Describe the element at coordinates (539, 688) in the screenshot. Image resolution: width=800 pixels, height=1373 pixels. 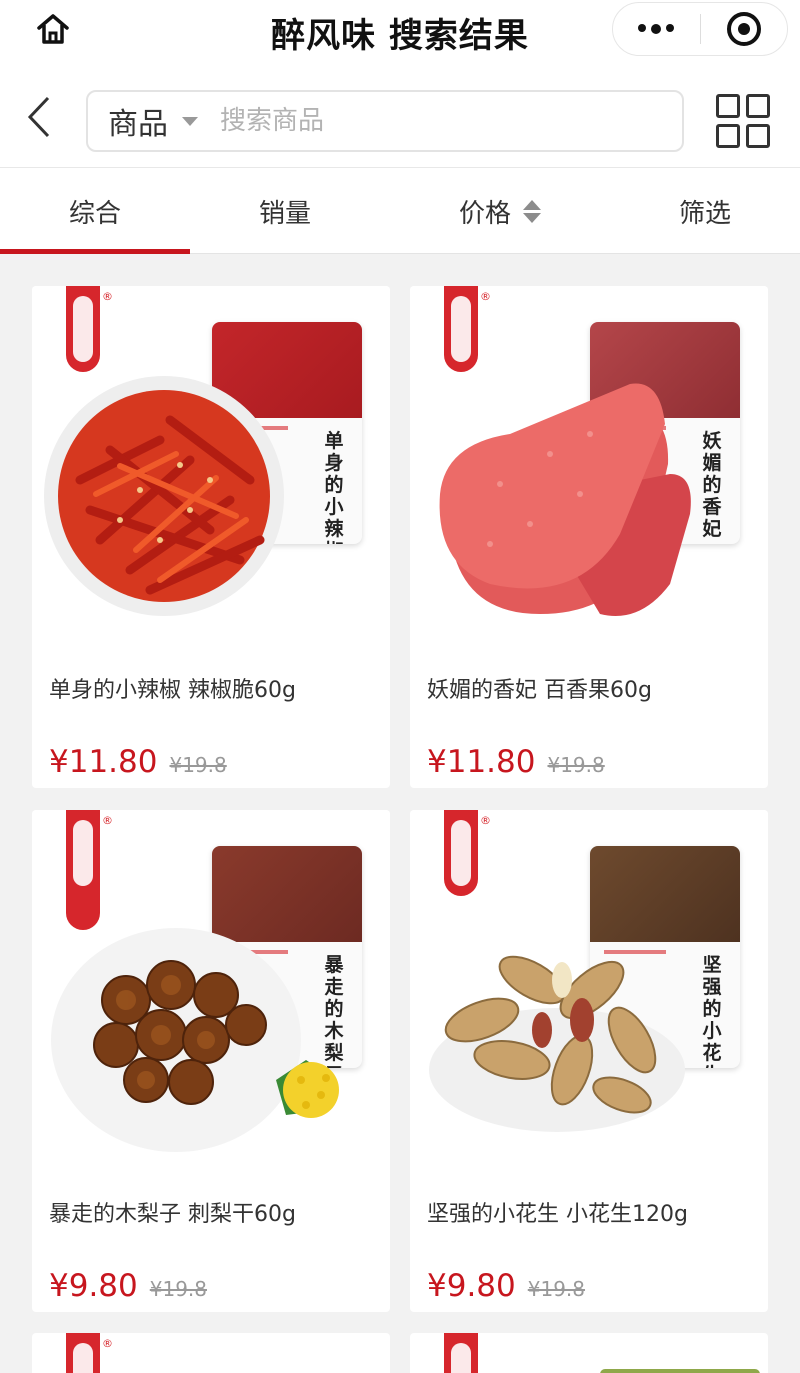
I see `product-name: 妖媚的香妃 百香果60g` at that location.